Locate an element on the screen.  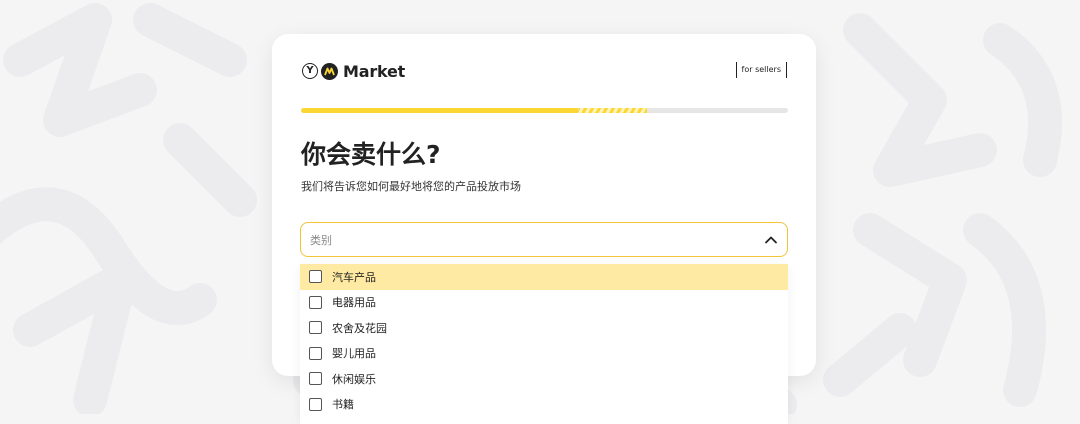
yandex-logo-icon: Y is located at coordinates (310, 71).